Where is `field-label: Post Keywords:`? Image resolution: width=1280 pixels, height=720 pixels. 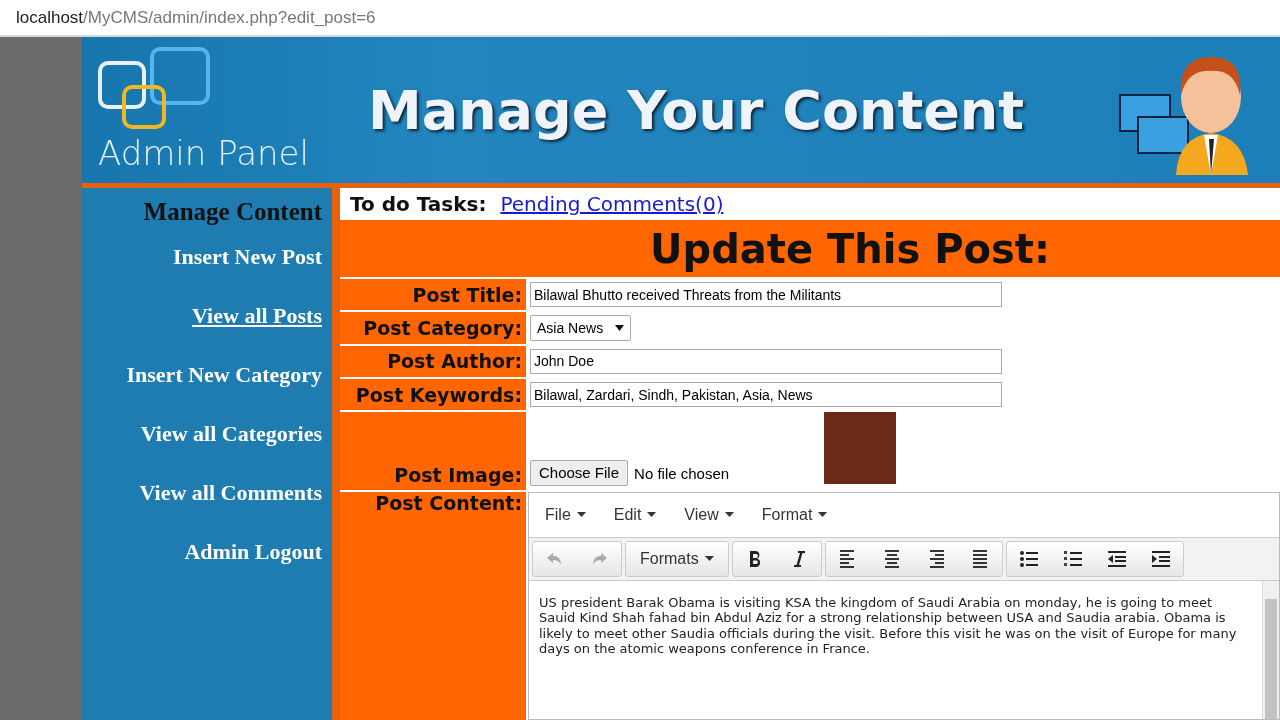
field-label: Post Keywords: is located at coordinates (433, 394).